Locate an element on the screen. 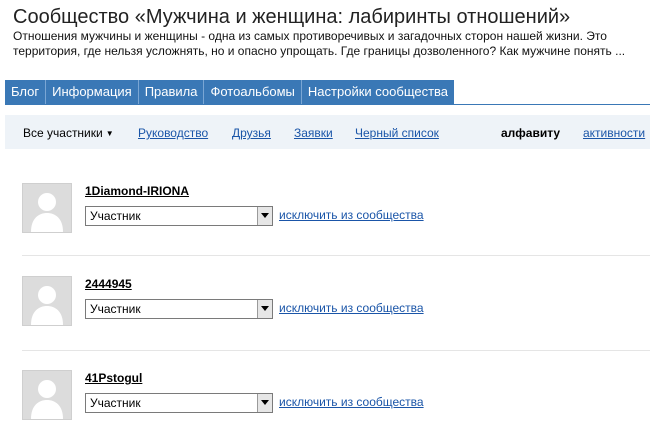  tabs-underline is located at coordinates (327, 104).